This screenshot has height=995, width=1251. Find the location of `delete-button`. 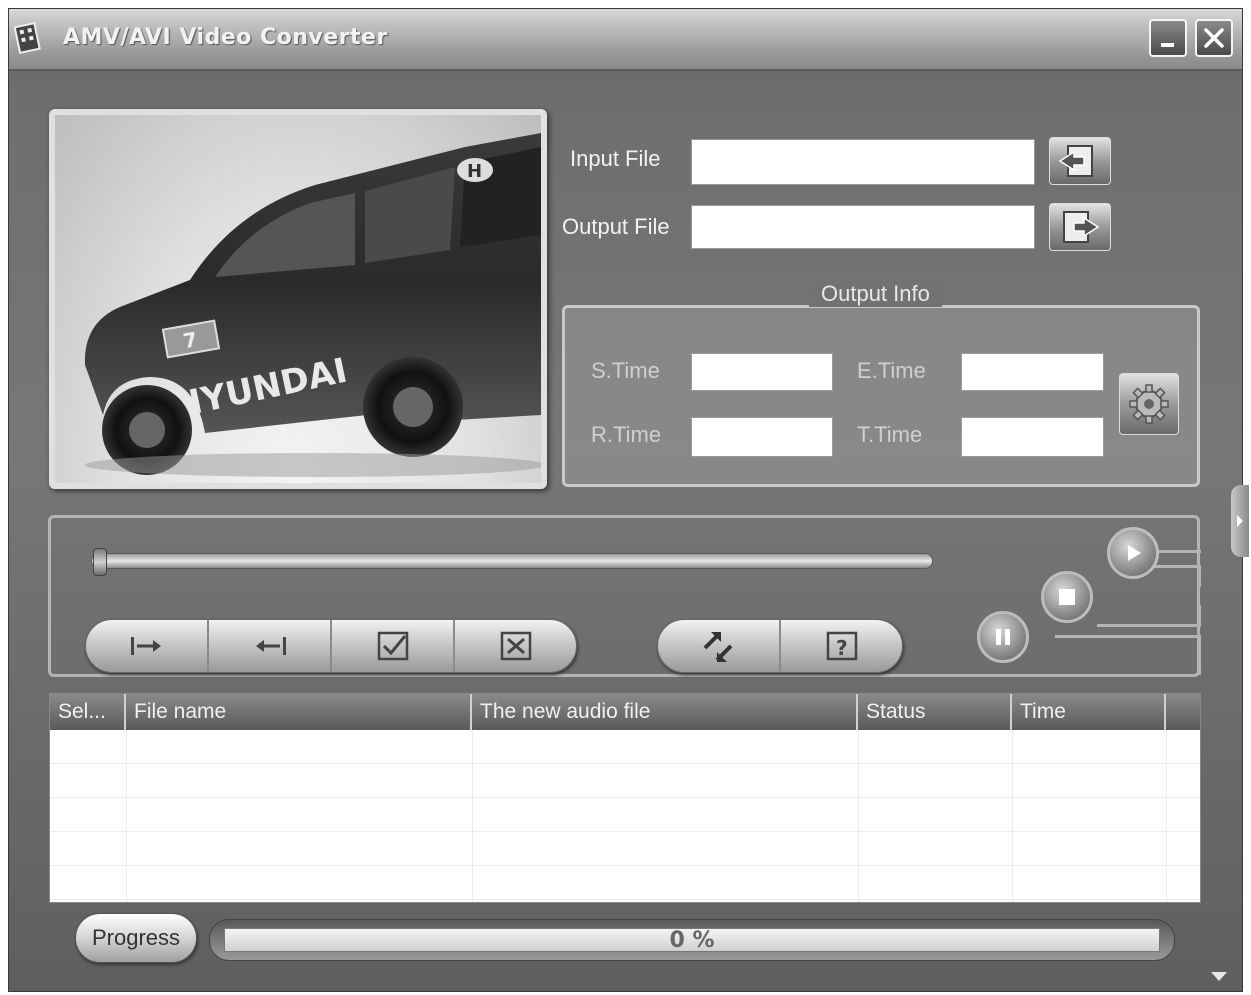

delete-button is located at coordinates (515, 646).